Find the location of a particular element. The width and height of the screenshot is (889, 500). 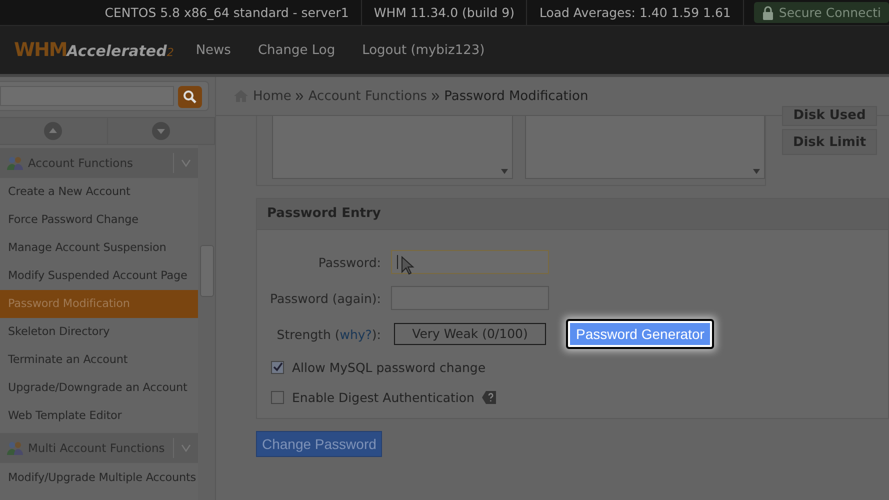

secure-connection-badge: Secure Connecti is located at coordinates (821, 12).